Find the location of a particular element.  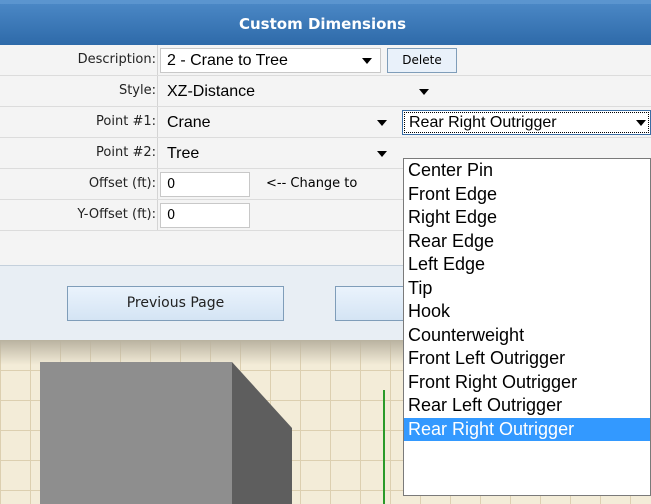

dialog-title-bar: Custom Dimensions is located at coordinates (325, 22).